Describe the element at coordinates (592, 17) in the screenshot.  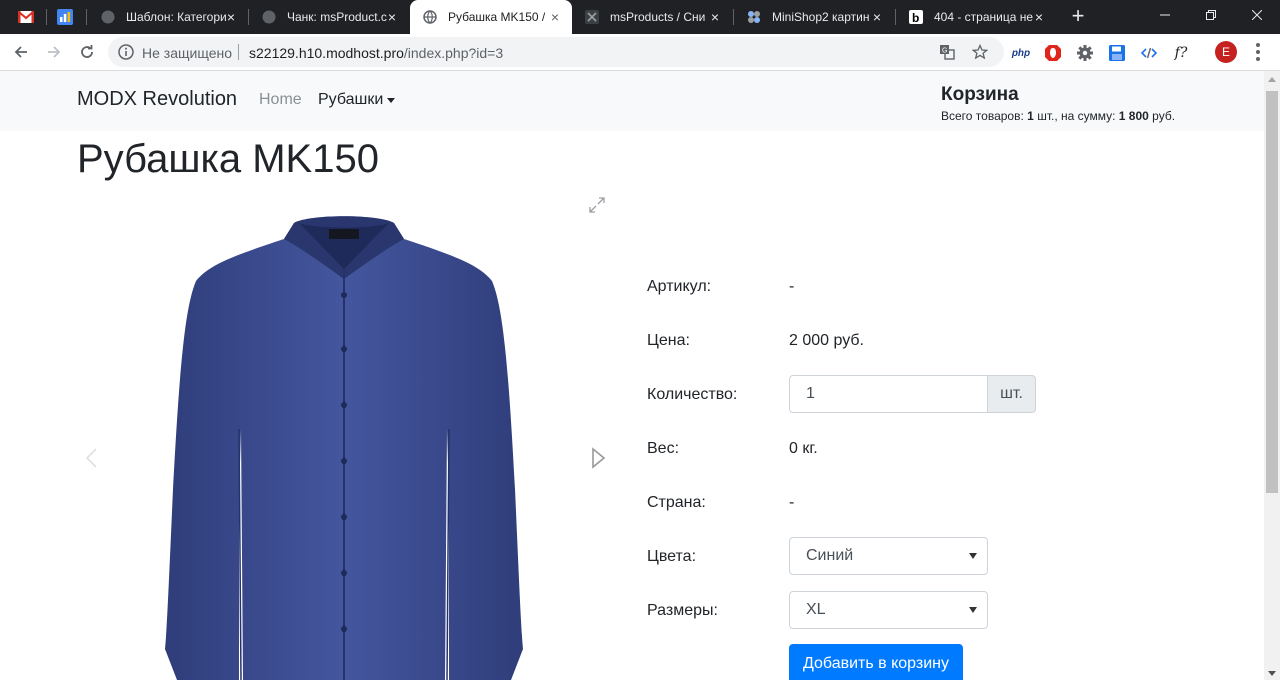
I see `app-icon` at that location.